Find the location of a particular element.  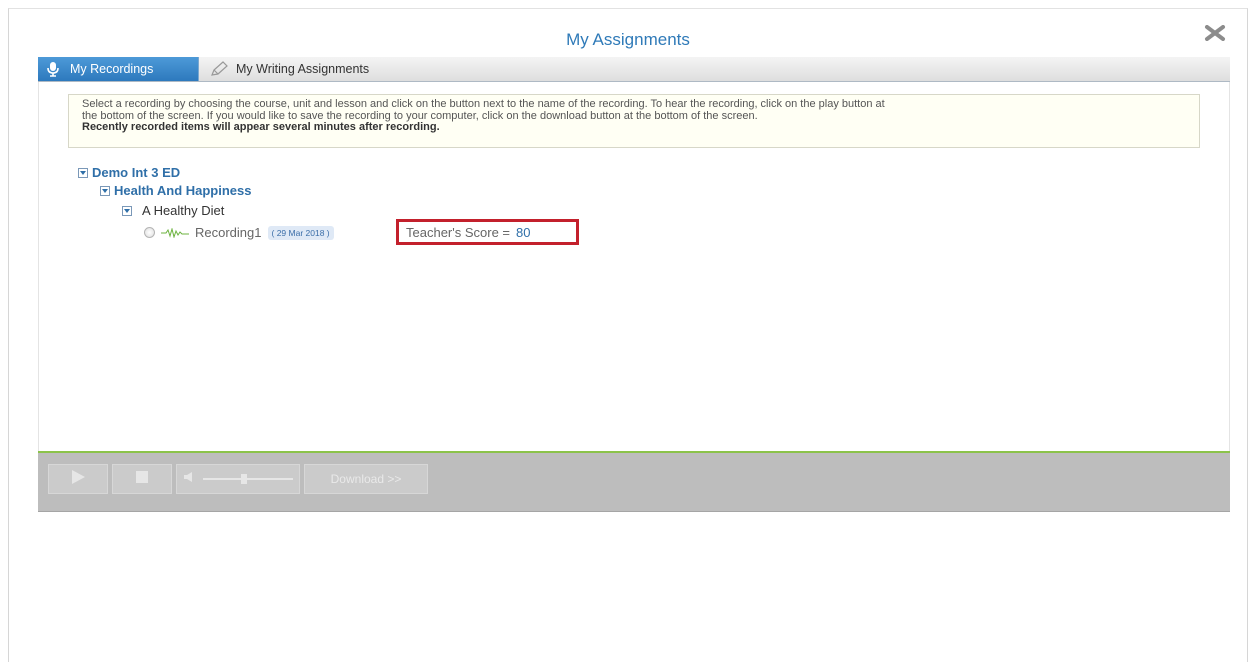

tree-unit: Health And Happiness is located at coordinates (175, 190).